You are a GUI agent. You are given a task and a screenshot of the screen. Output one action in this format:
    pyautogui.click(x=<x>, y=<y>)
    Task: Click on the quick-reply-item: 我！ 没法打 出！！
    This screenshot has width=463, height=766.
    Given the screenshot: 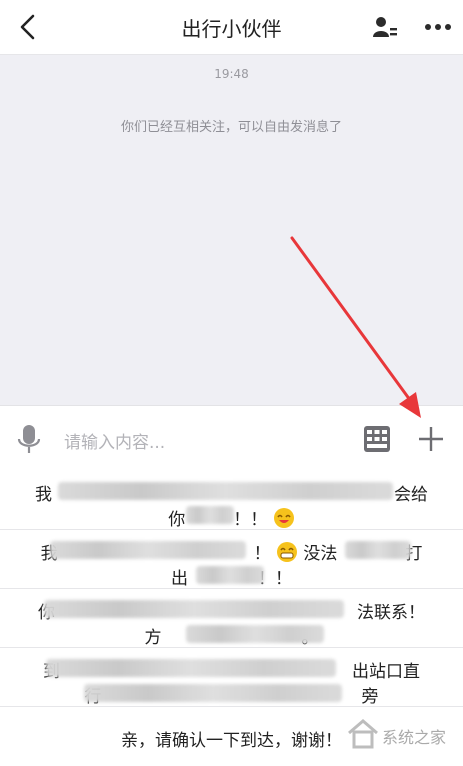 What is the action you would take?
    pyautogui.click(x=231, y=560)
    